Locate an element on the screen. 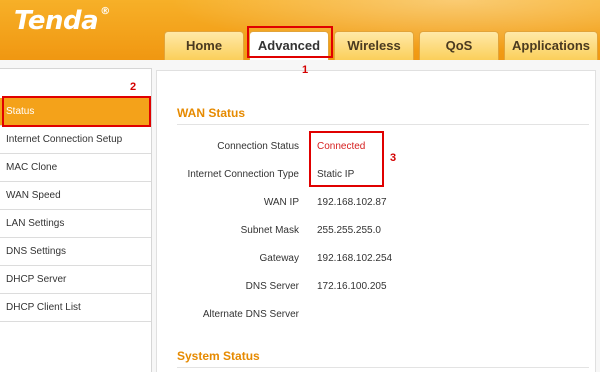 The image size is (600, 372). sidebar-item-mac-clone: MAC Clone is located at coordinates (75, 168).